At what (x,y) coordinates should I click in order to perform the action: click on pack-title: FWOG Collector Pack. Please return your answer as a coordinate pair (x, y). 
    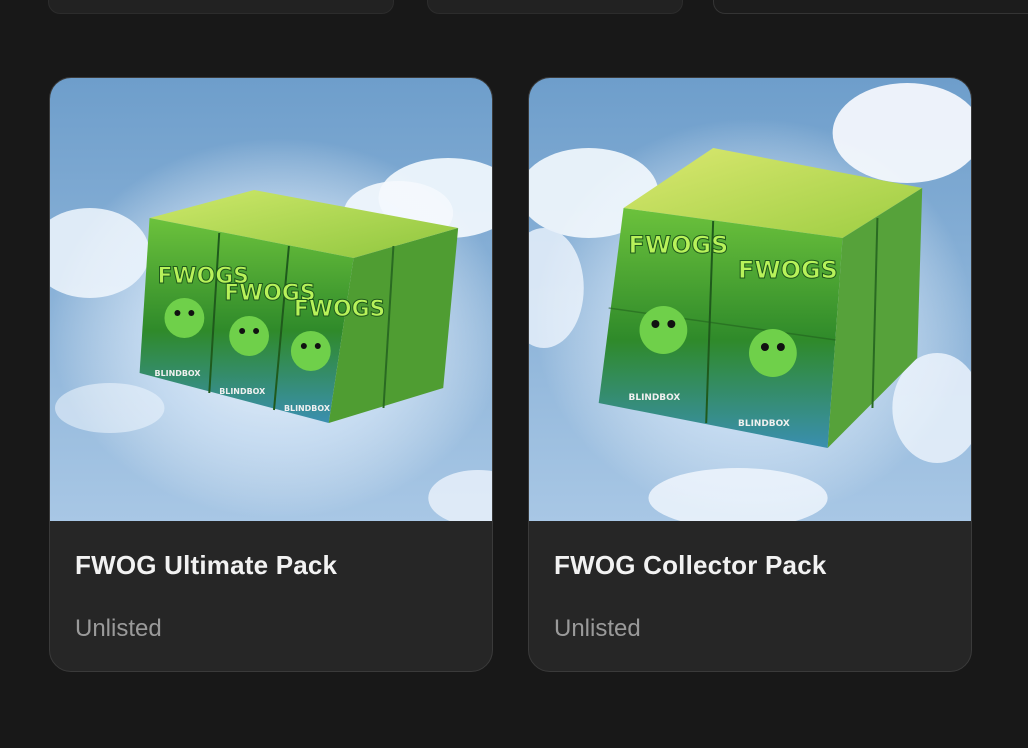
    Looking at the image, I should click on (690, 565).